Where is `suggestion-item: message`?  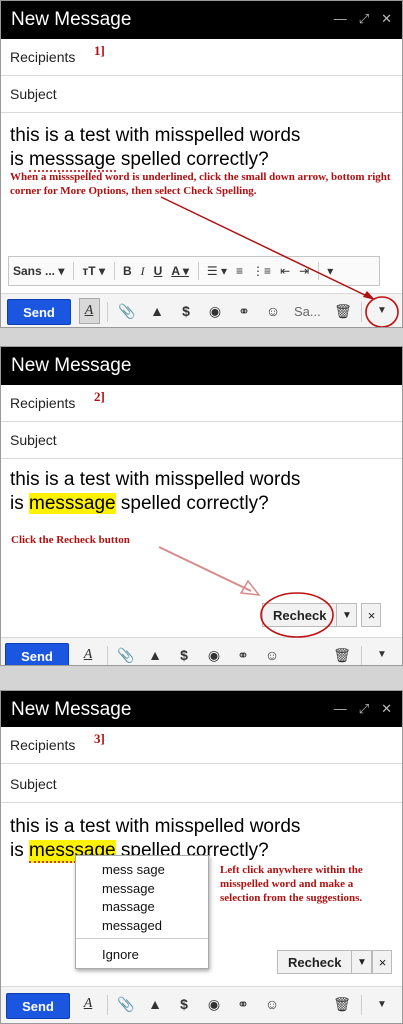
suggestion-item: message is located at coordinates (128, 888).